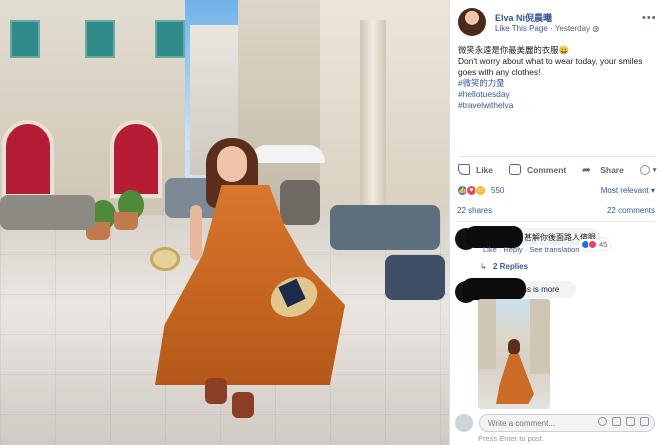 The height and width of the screenshot is (445, 660). Describe the element at coordinates (557, 105) in the screenshot. I see `hashtag: #travelwithelva` at that location.